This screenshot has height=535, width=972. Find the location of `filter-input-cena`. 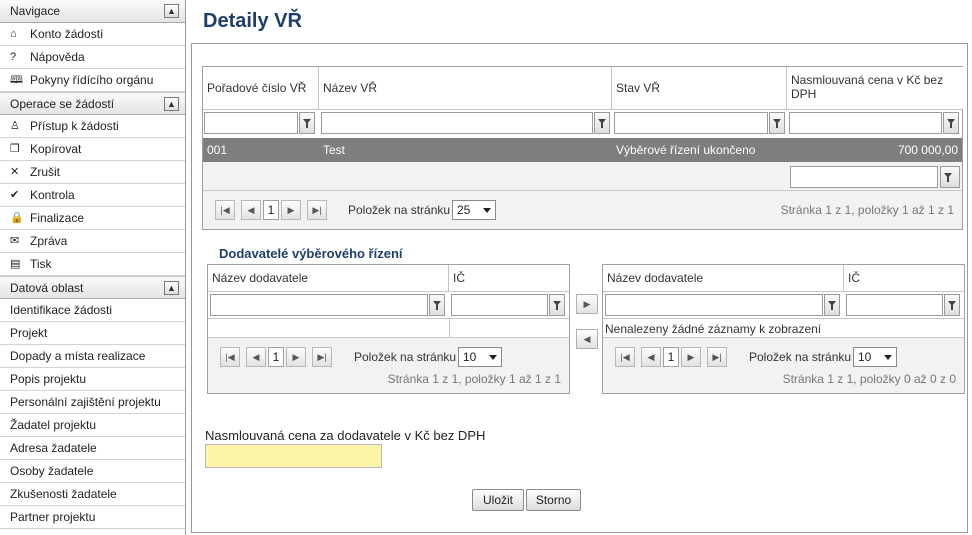

filter-input-cena is located at coordinates (865, 123).